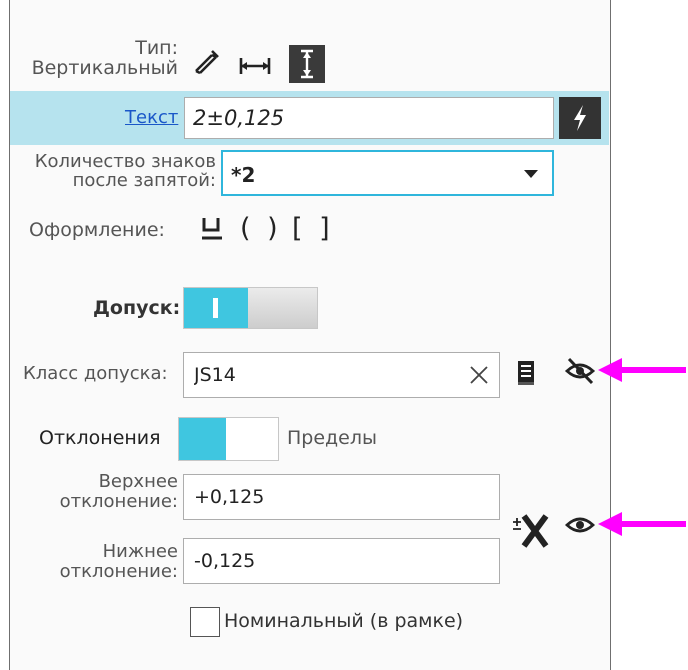 The image size is (688, 670). Describe the element at coordinates (104, 68) in the screenshot. I see `type-label-line2: Вертикальный` at that location.